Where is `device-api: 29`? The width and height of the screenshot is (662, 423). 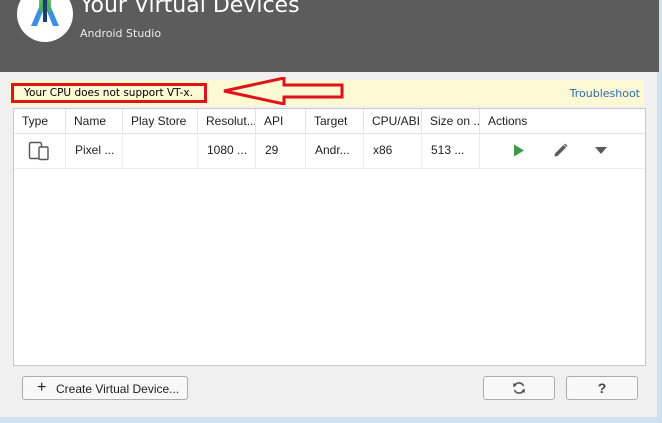 device-api: 29 is located at coordinates (281, 150).